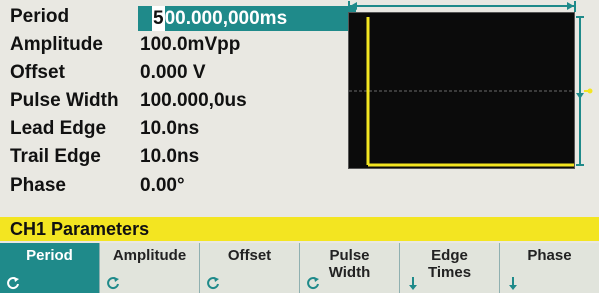  What do you see at coordinates (64, 100) in the screenshot?
I see `pulse-width-label: Pulse Width` at bounding box center [64, 100].